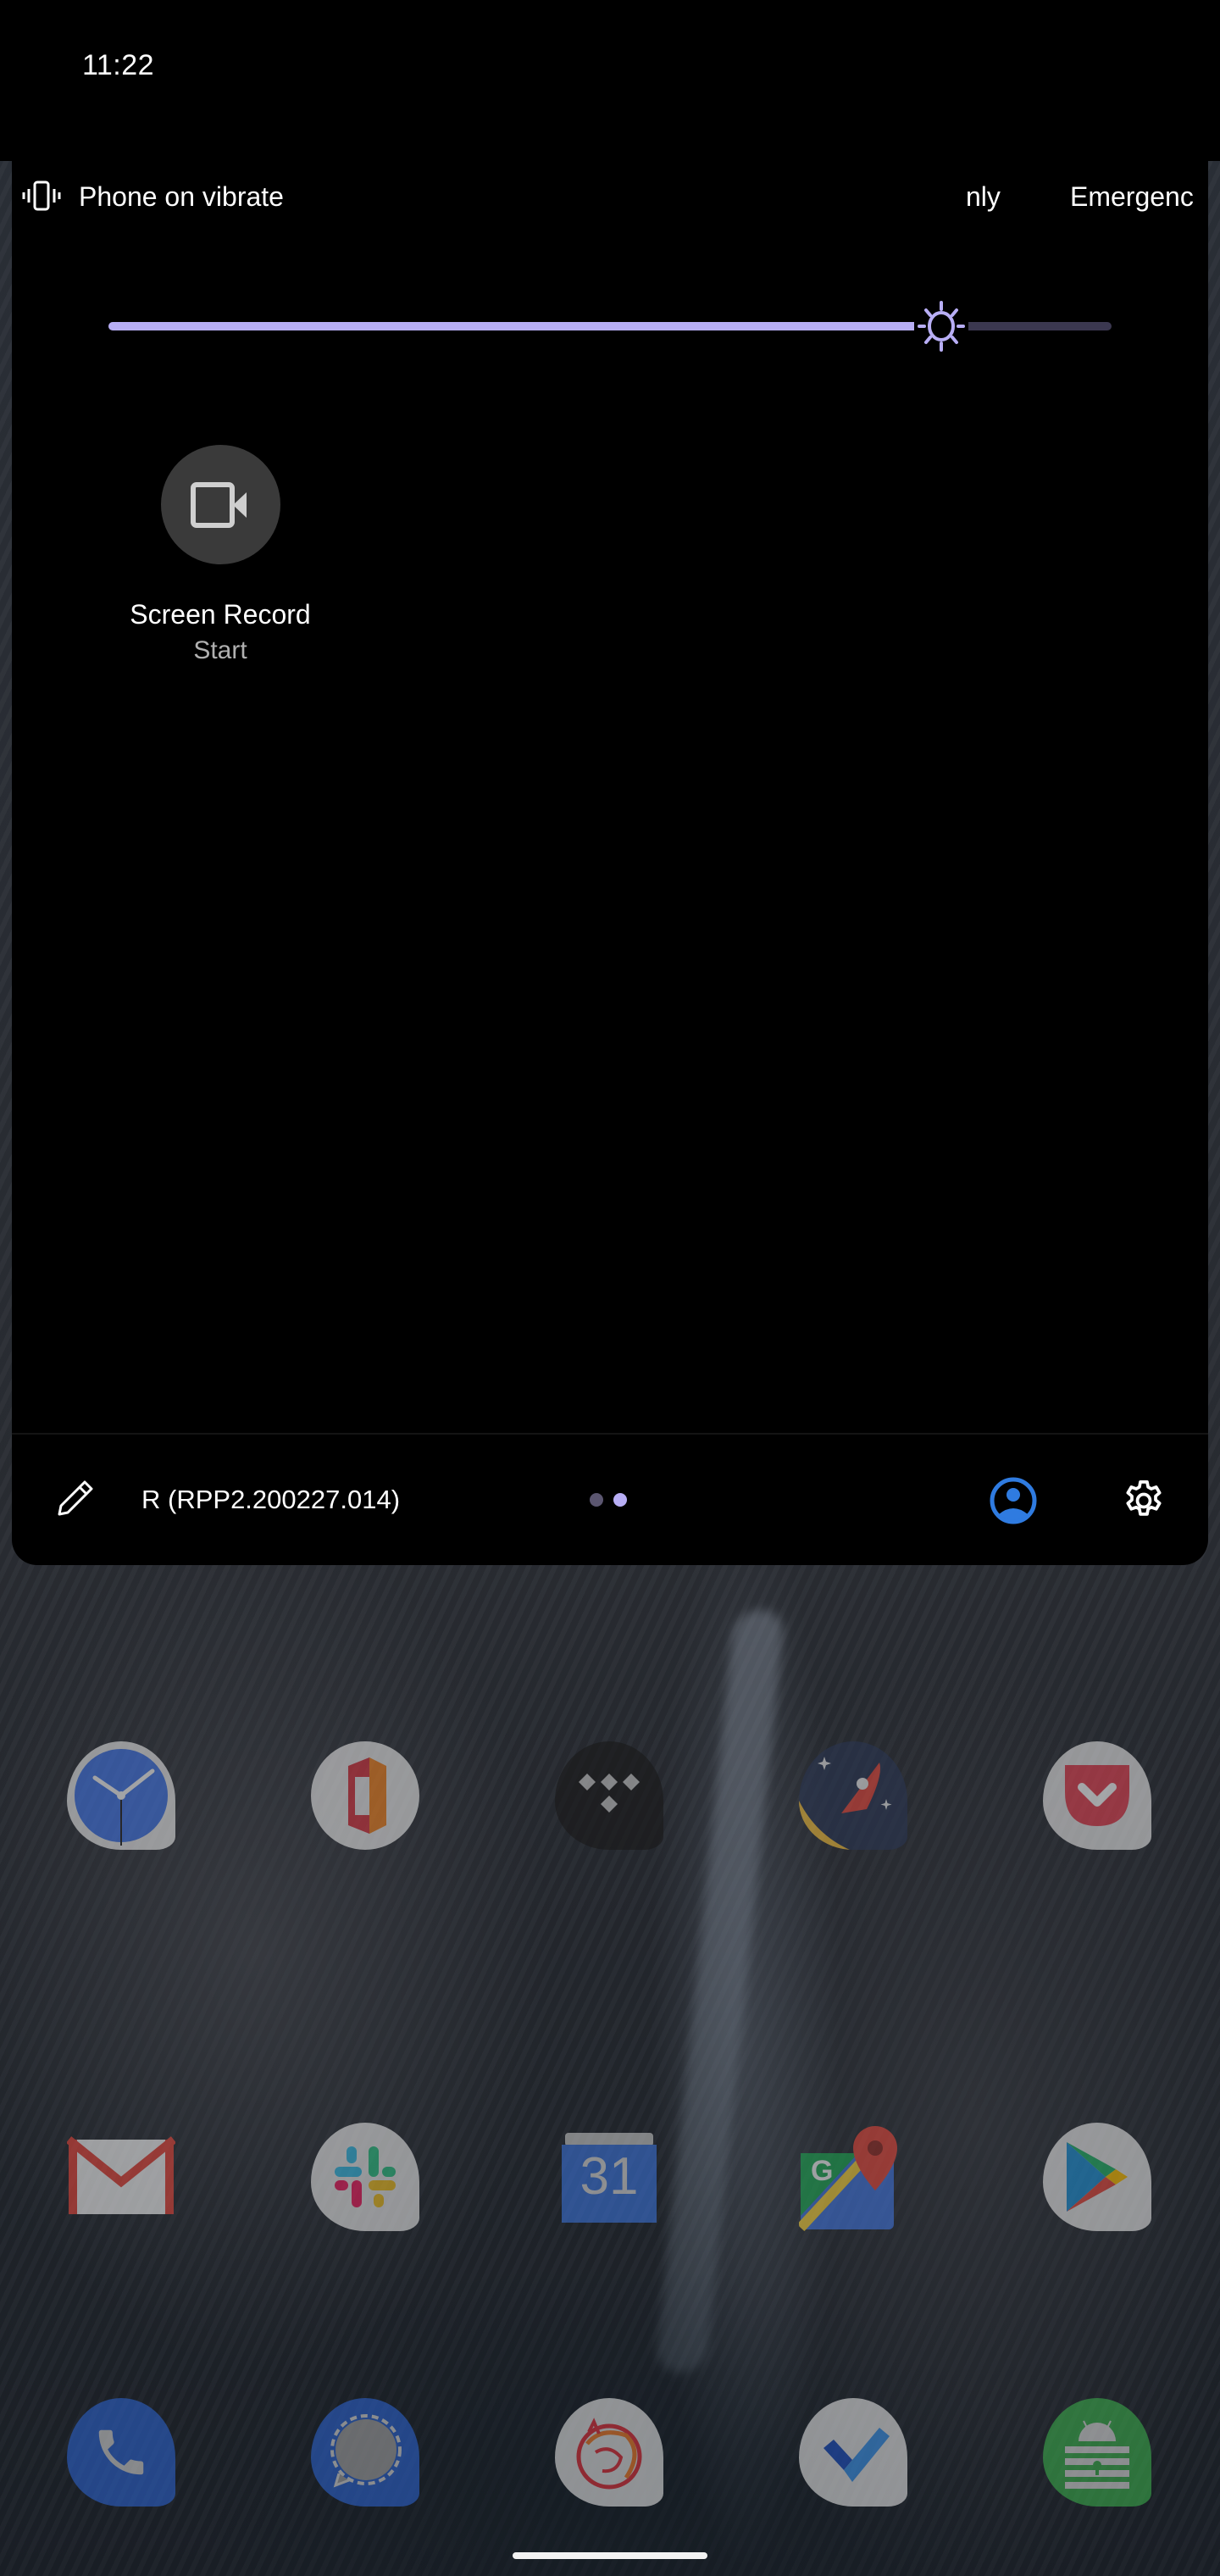 The height and width of the screenshot is (2576, 1220). What do you see at coordinates (181, 196) in the screenshot?
I see `ringer-status-label: Phone on vibrate` at bounding box center [181, 196].